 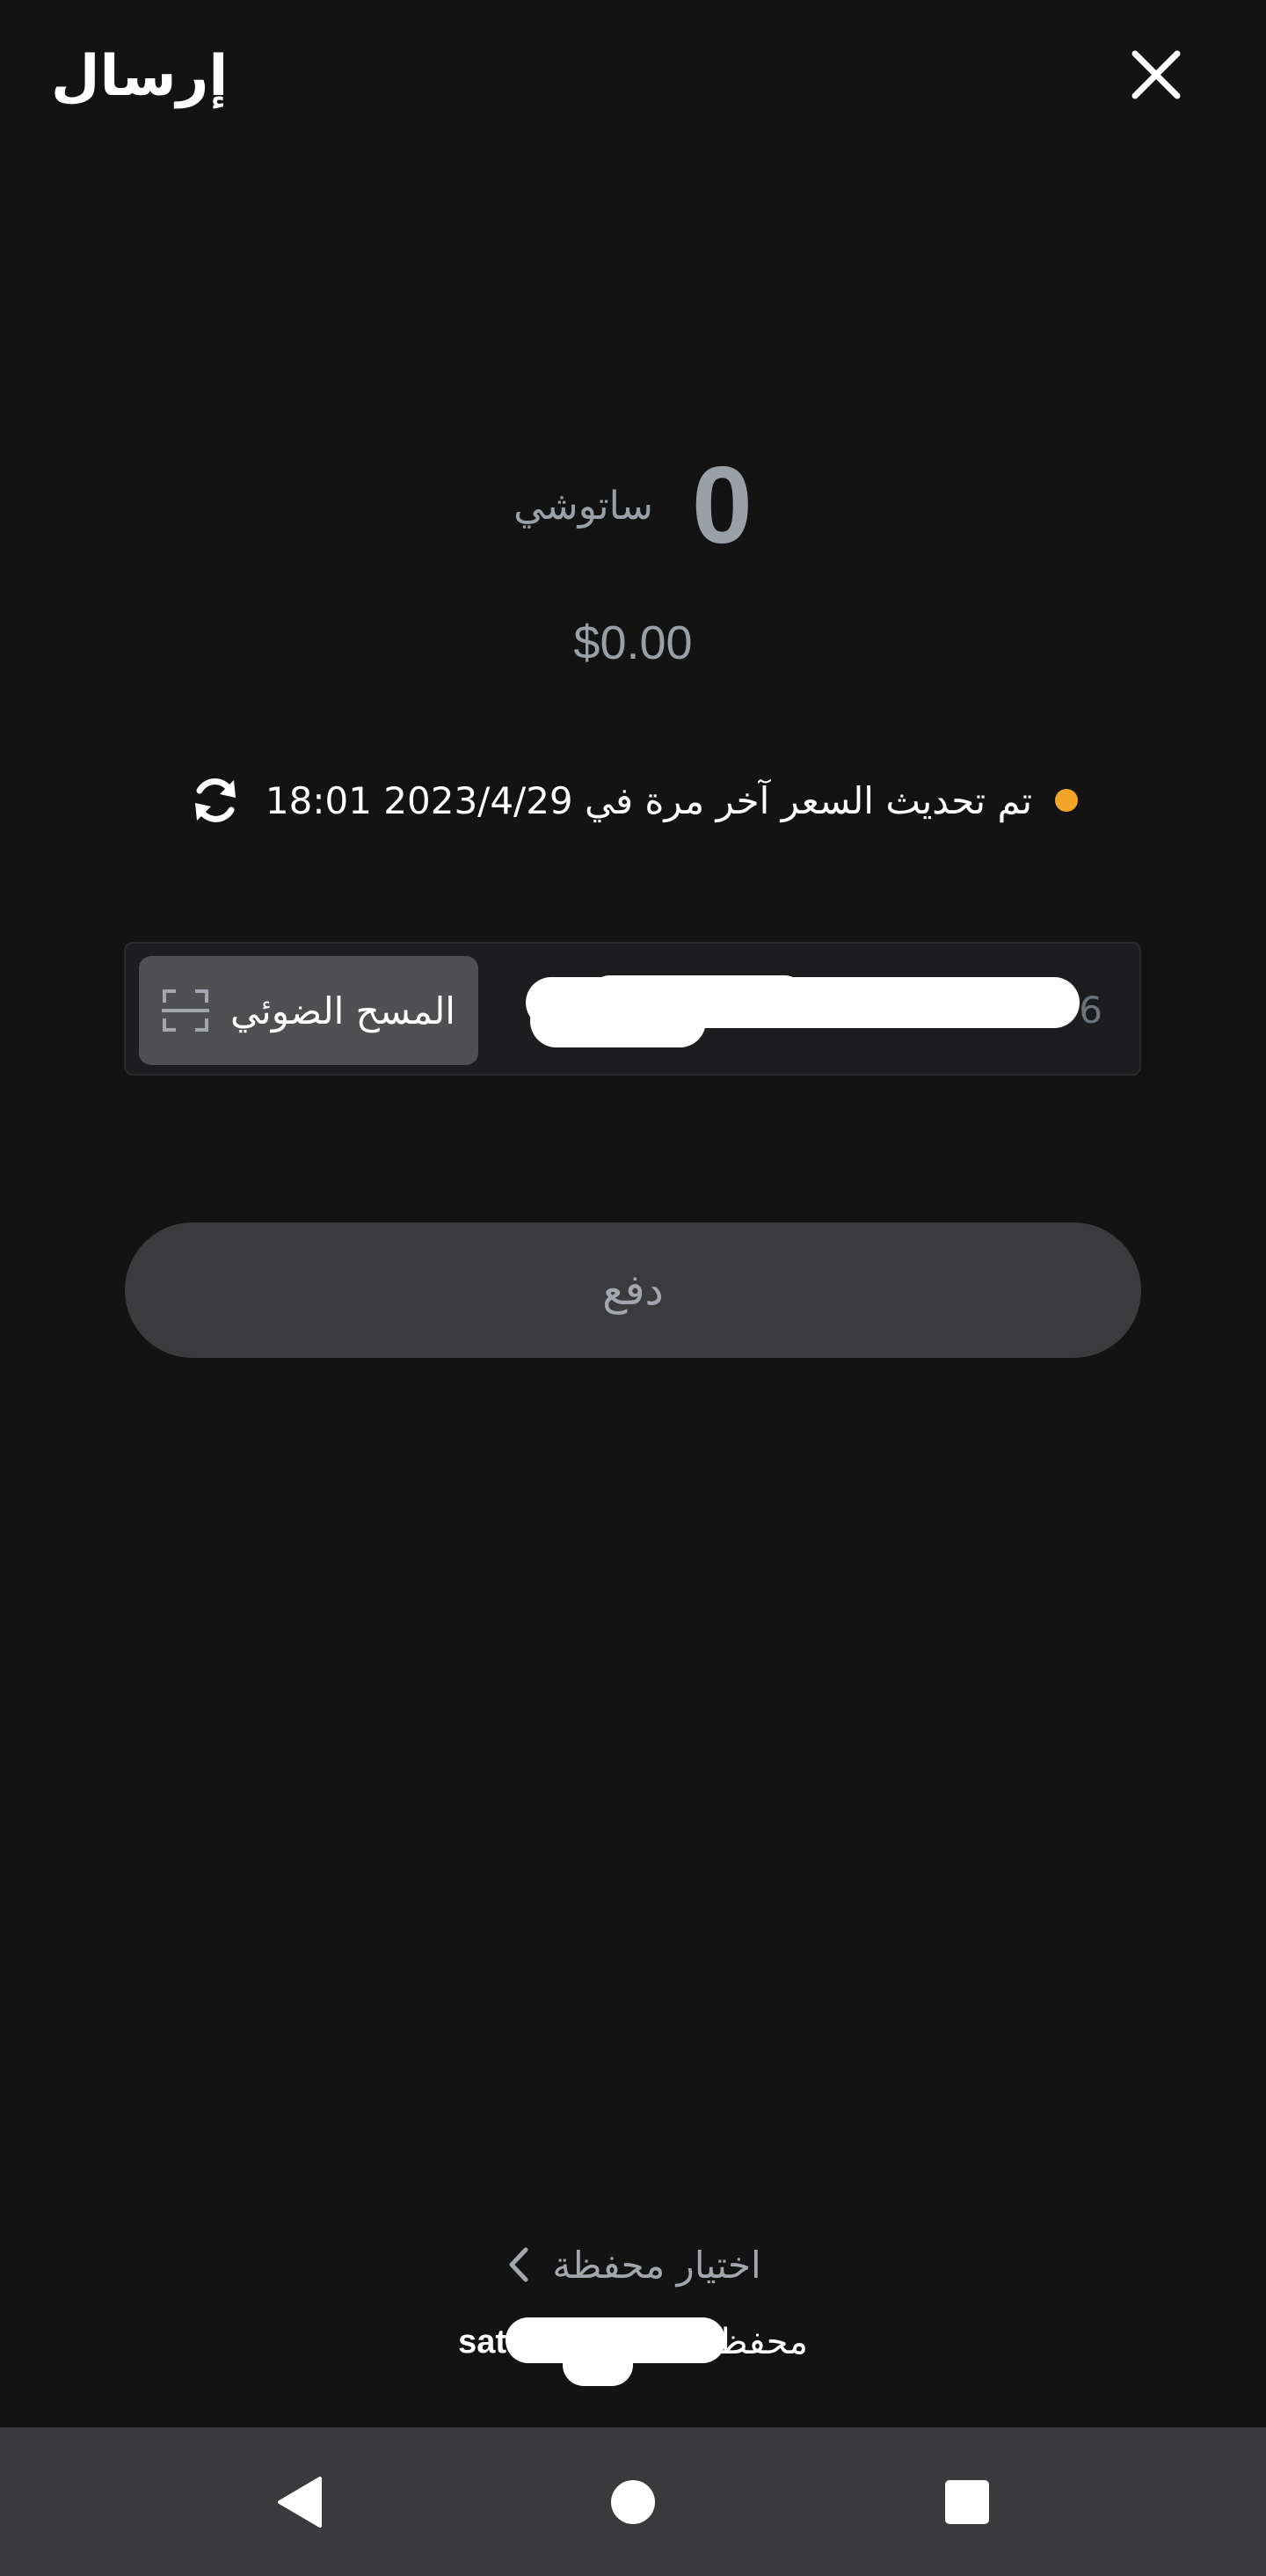 I want to click on refresh-icon, so click(x=215, y=800).